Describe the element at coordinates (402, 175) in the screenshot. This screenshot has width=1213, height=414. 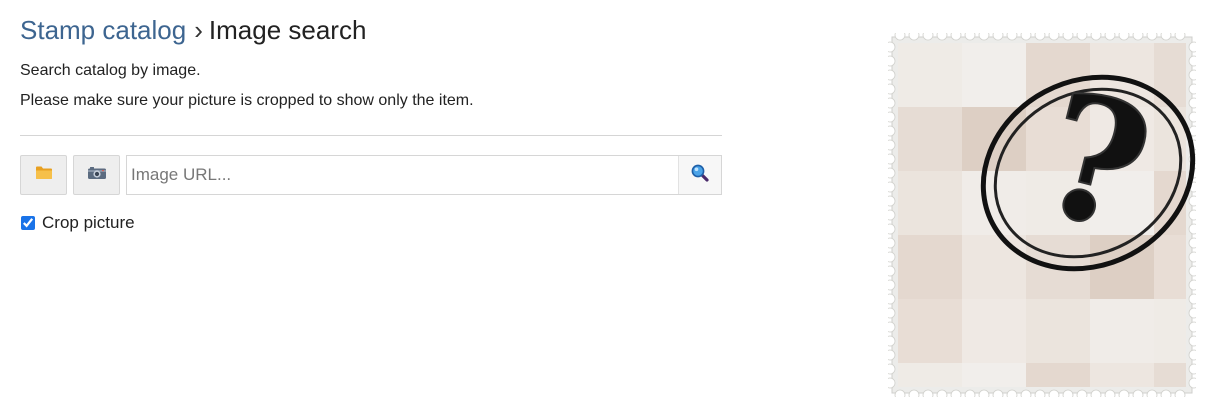
I see `image-url-input` at that location.